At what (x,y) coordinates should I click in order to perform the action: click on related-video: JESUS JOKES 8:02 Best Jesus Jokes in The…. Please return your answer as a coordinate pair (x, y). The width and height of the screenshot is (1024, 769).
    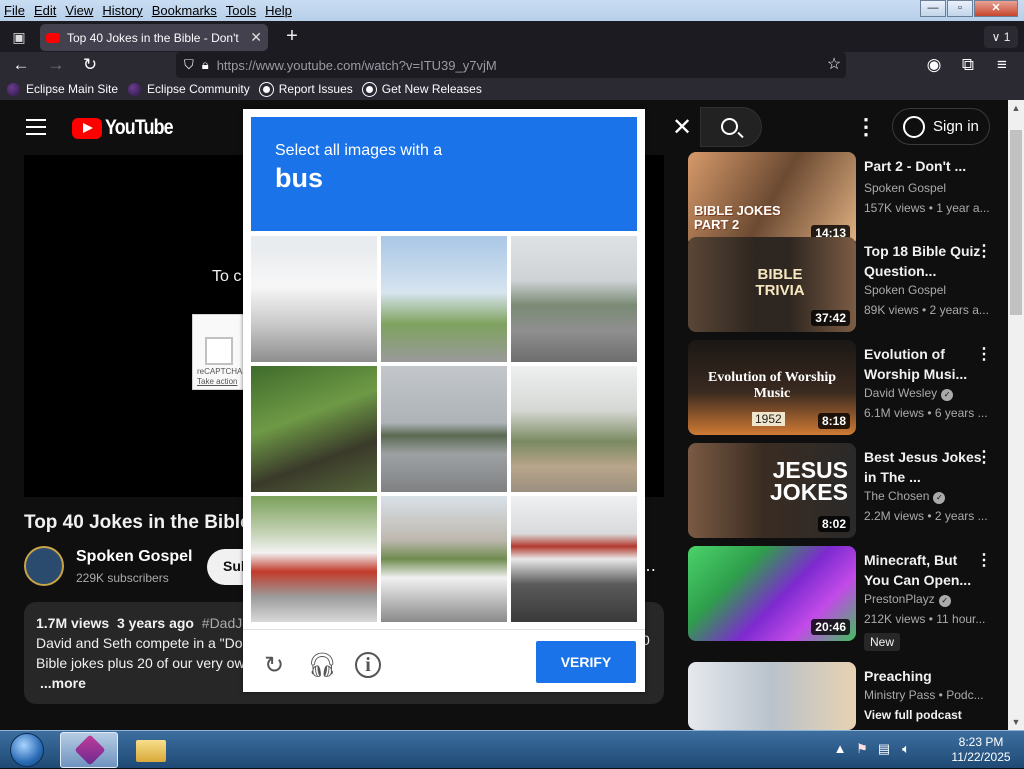
    Looking at the image, I should click on (848, 490).